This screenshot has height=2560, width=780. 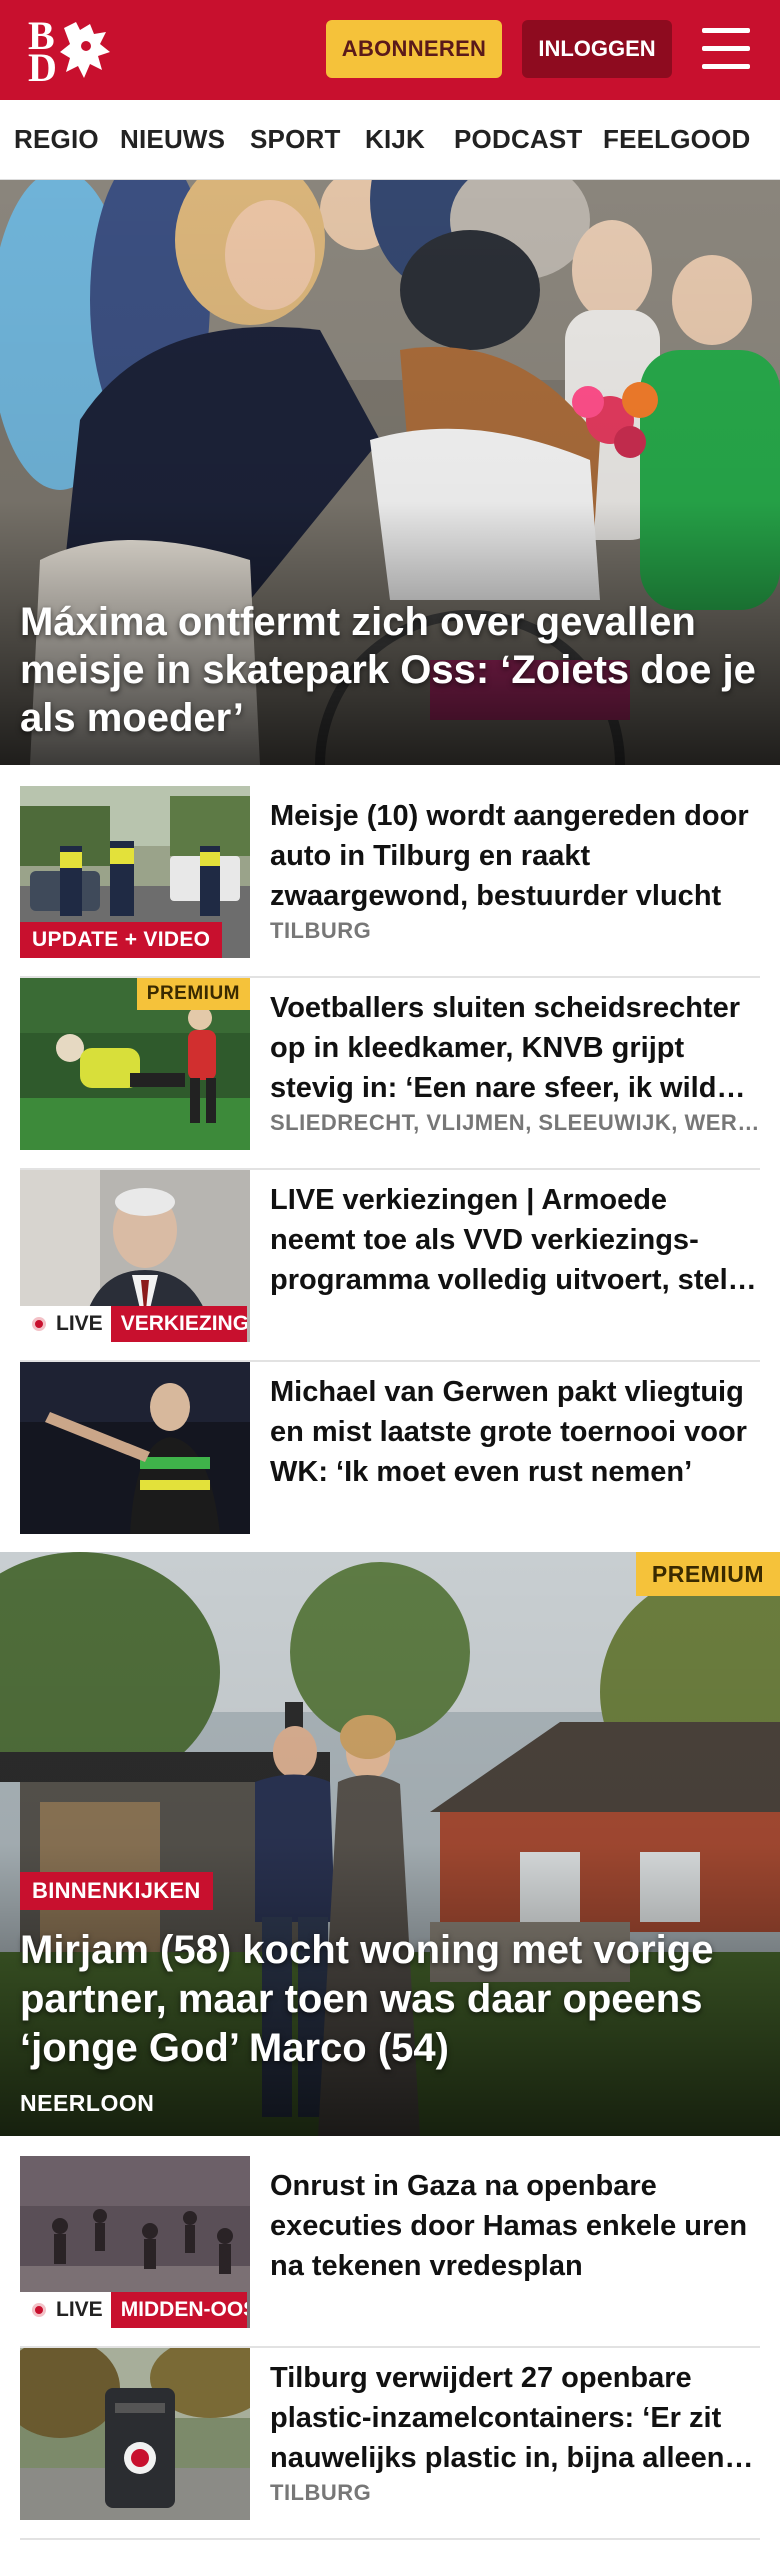 I want to click on update-video-badge: UPDATE + VIDEO, so click(x=121, y=940).